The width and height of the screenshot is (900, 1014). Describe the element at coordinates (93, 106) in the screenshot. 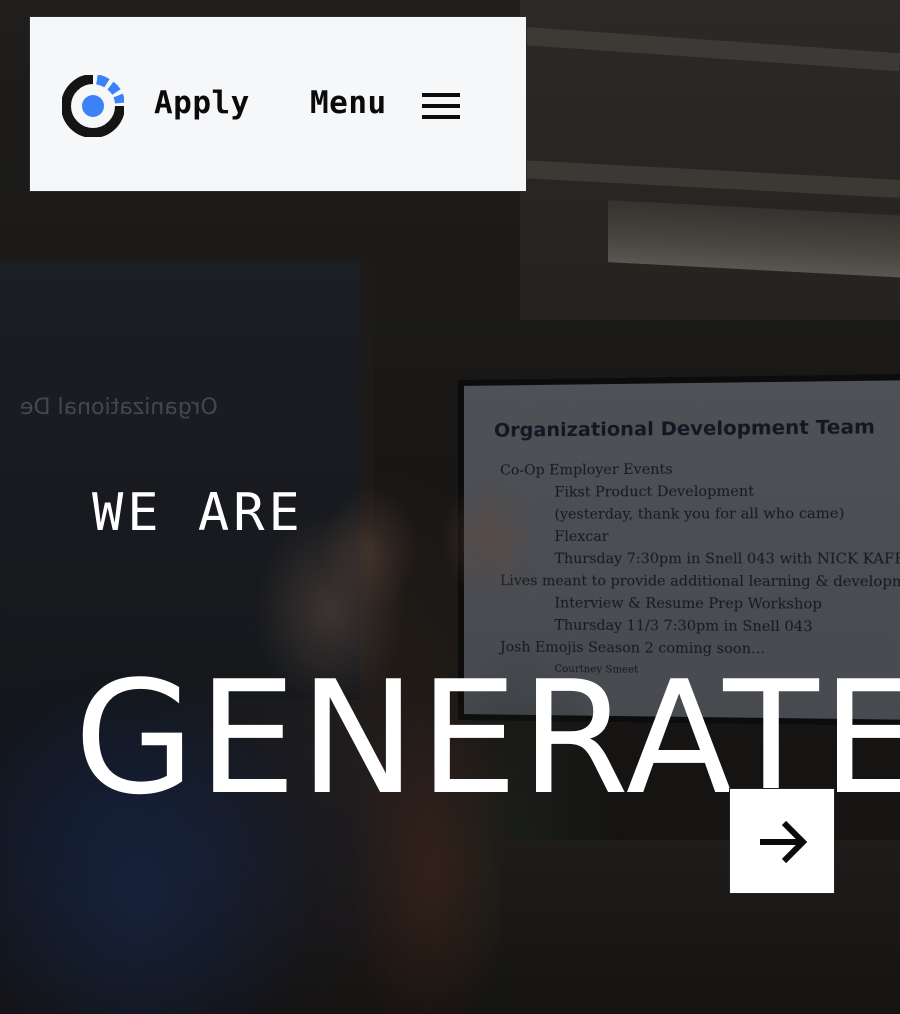

I see `generate-logo-icon` at that location.